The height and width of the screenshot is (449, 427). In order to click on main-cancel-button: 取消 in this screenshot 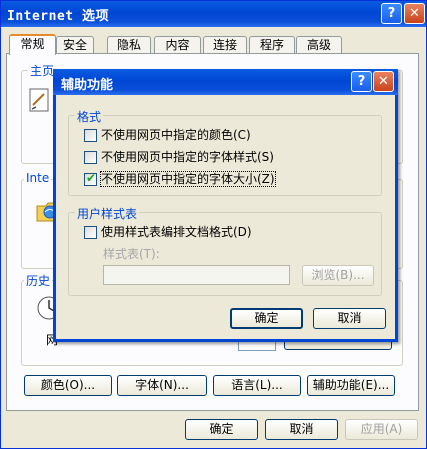, I will do `click(301, 429)`.